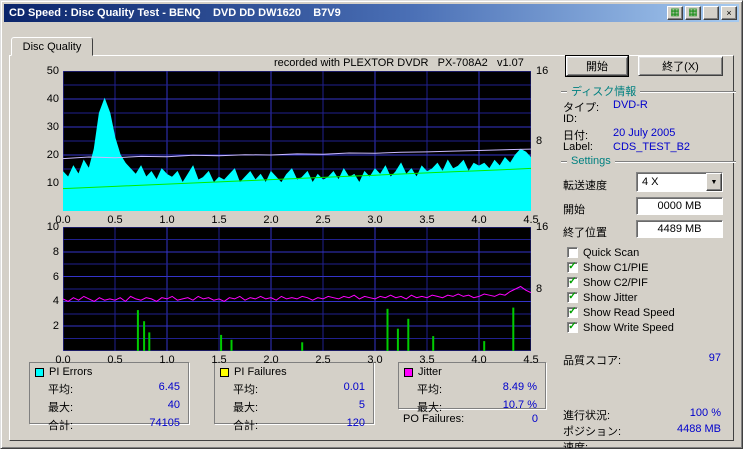 This screenshot has width=743, height=449. Describe the element at coordinates (39, 372) in the screenshot. I see `pi-errors-swatch-icon` at that location.